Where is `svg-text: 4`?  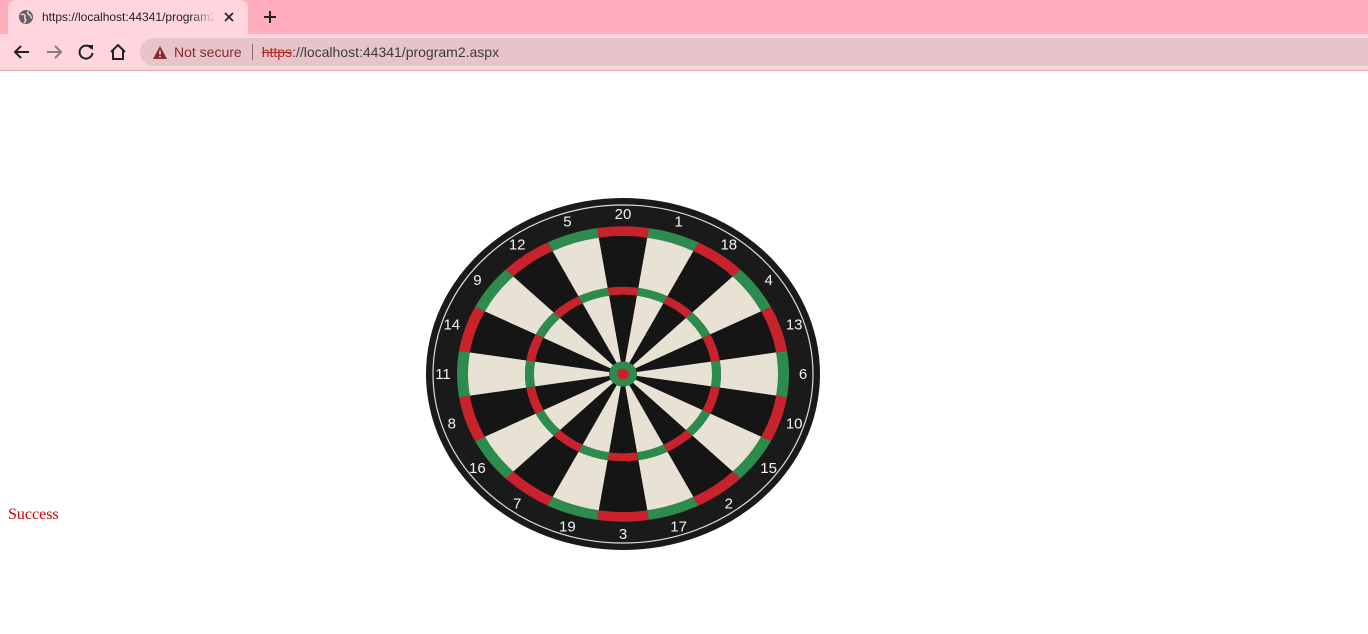
svg-text: 4 is located at coordinates (768, 280).